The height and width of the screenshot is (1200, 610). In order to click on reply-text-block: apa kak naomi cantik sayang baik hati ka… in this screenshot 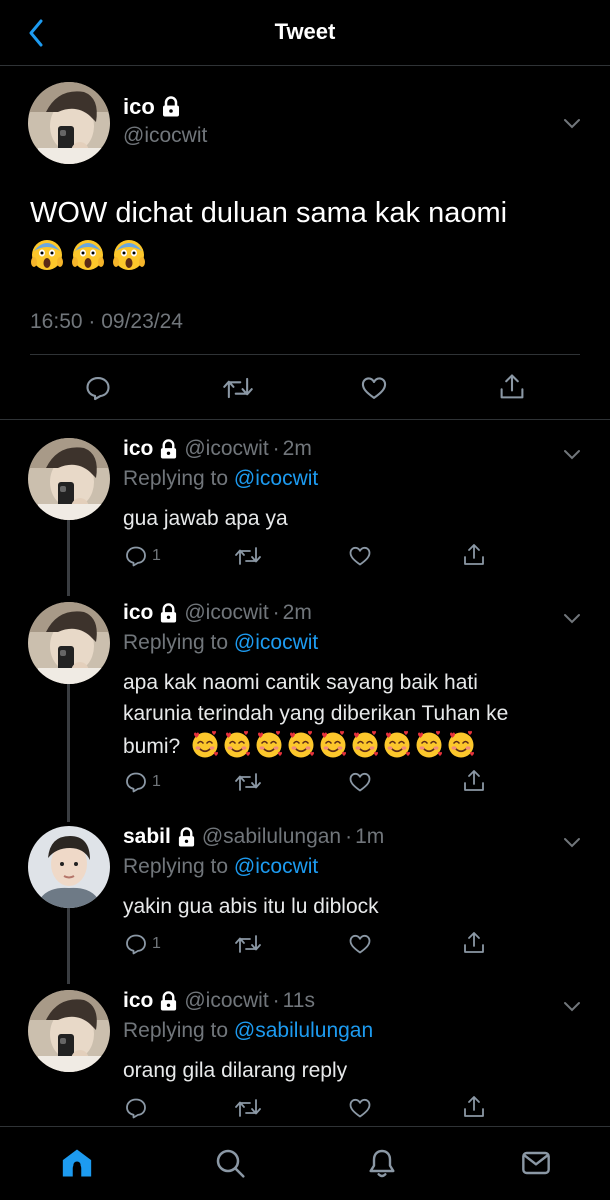, I will do `click(333, 714)`.